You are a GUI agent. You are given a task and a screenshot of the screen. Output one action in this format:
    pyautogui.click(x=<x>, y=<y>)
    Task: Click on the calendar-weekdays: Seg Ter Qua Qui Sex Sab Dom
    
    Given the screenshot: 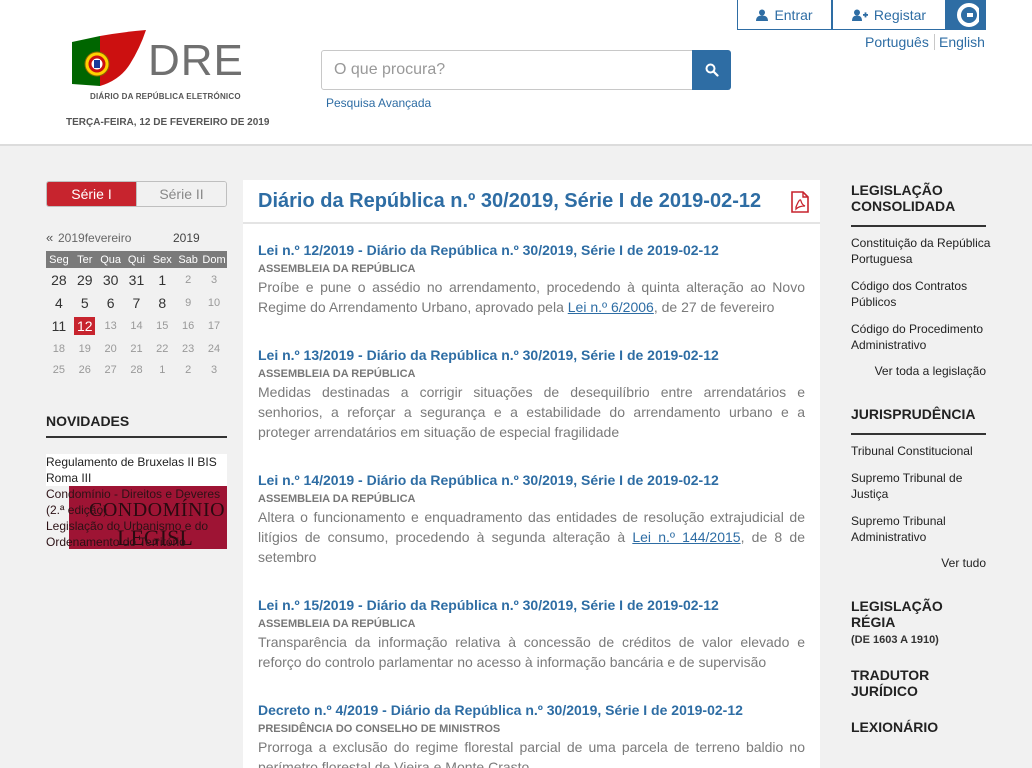 What is the action you would take?
    pyautogui.click(x=136, y=259)
    